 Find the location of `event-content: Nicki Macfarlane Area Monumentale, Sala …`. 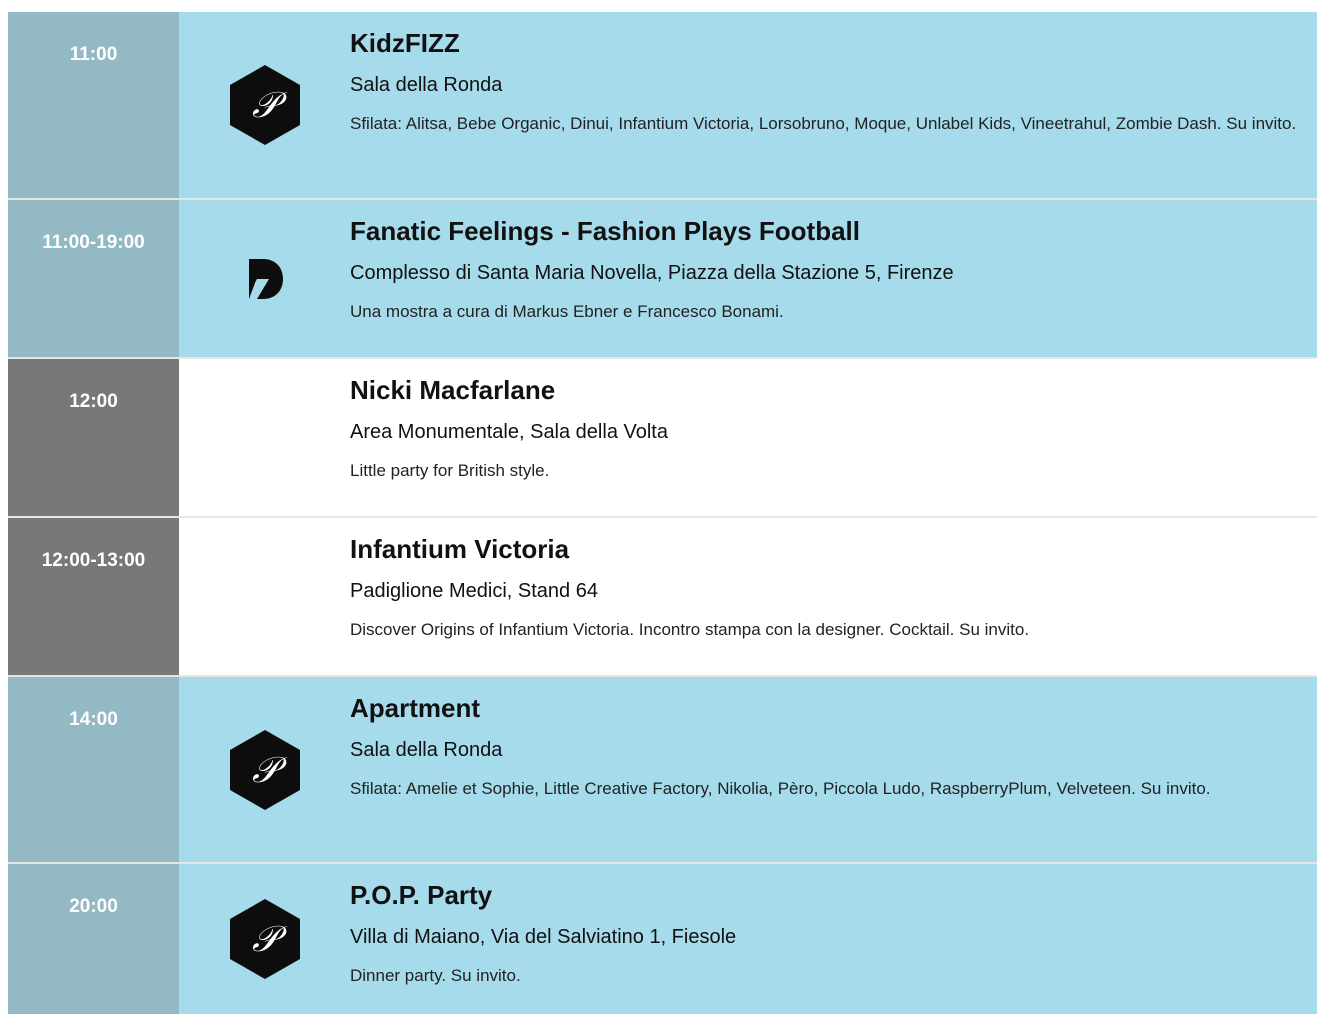

event-content: Nicki Macfarlane Area Monumentale, Sala … is located at coordinates (833, 437).